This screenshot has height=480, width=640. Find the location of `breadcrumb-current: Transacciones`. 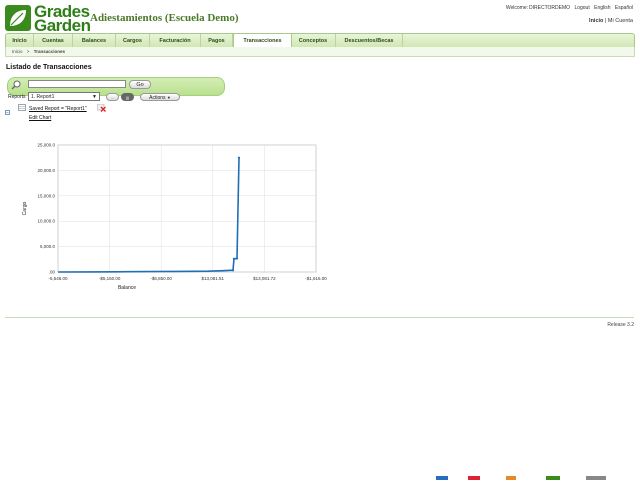

breadcrumb-current: Transacciones is located at coordinates (49, 51).